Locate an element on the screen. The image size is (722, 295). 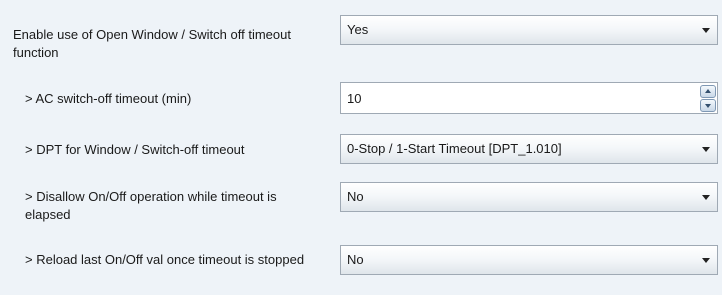
dpt-value: 0-Stop / 1-Start Timeout [DPT_1.010] is located at coordinates (454, 148).